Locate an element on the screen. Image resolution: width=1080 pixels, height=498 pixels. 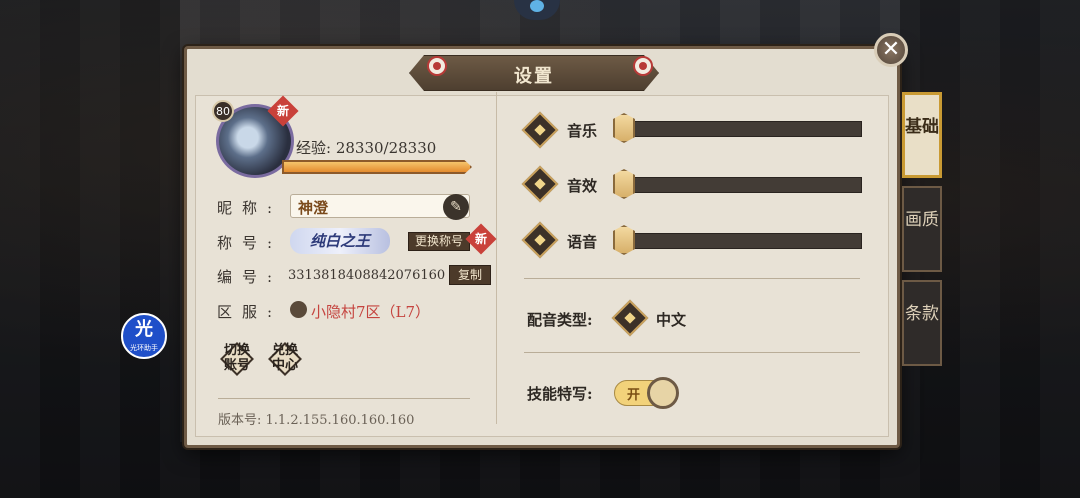
id-value: 3313818408842076160 is located at coordinates (367, 275).